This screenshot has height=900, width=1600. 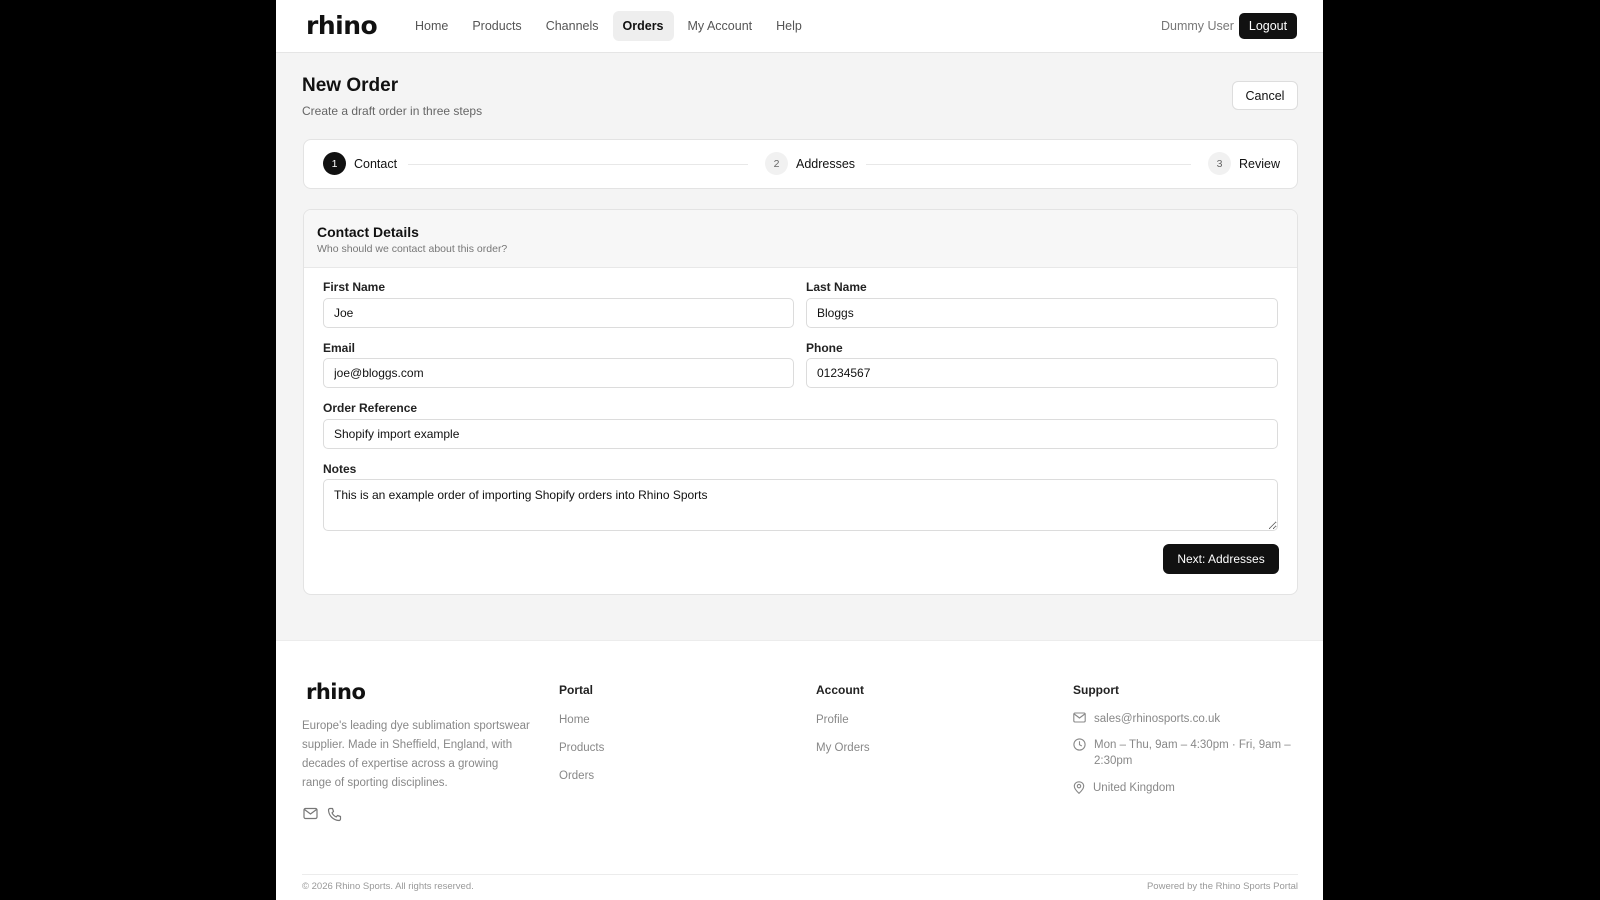 I want to click on phone-label: Phone, so click(x=824, y=348).